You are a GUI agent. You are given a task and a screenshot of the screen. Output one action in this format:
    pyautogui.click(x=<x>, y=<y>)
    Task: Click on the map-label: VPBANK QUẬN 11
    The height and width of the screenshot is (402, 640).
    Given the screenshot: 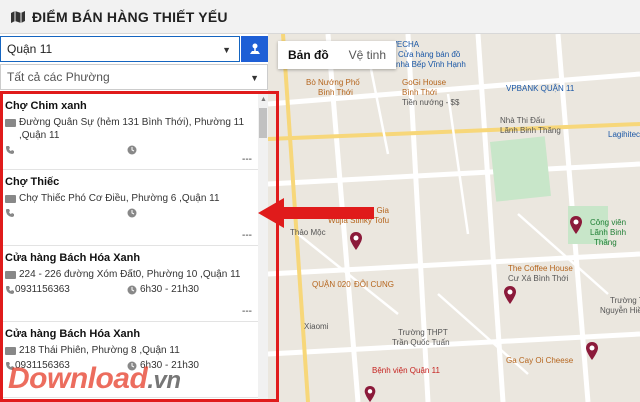 What is the action you would take?
    pyautogui.click(x=540, y=88)
    